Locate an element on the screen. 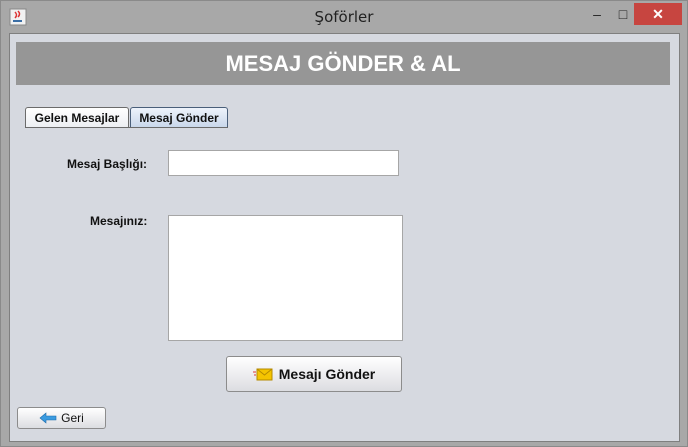 This screenshot has width=688, height=447. tab-divider is located at coordinates (126, 127).